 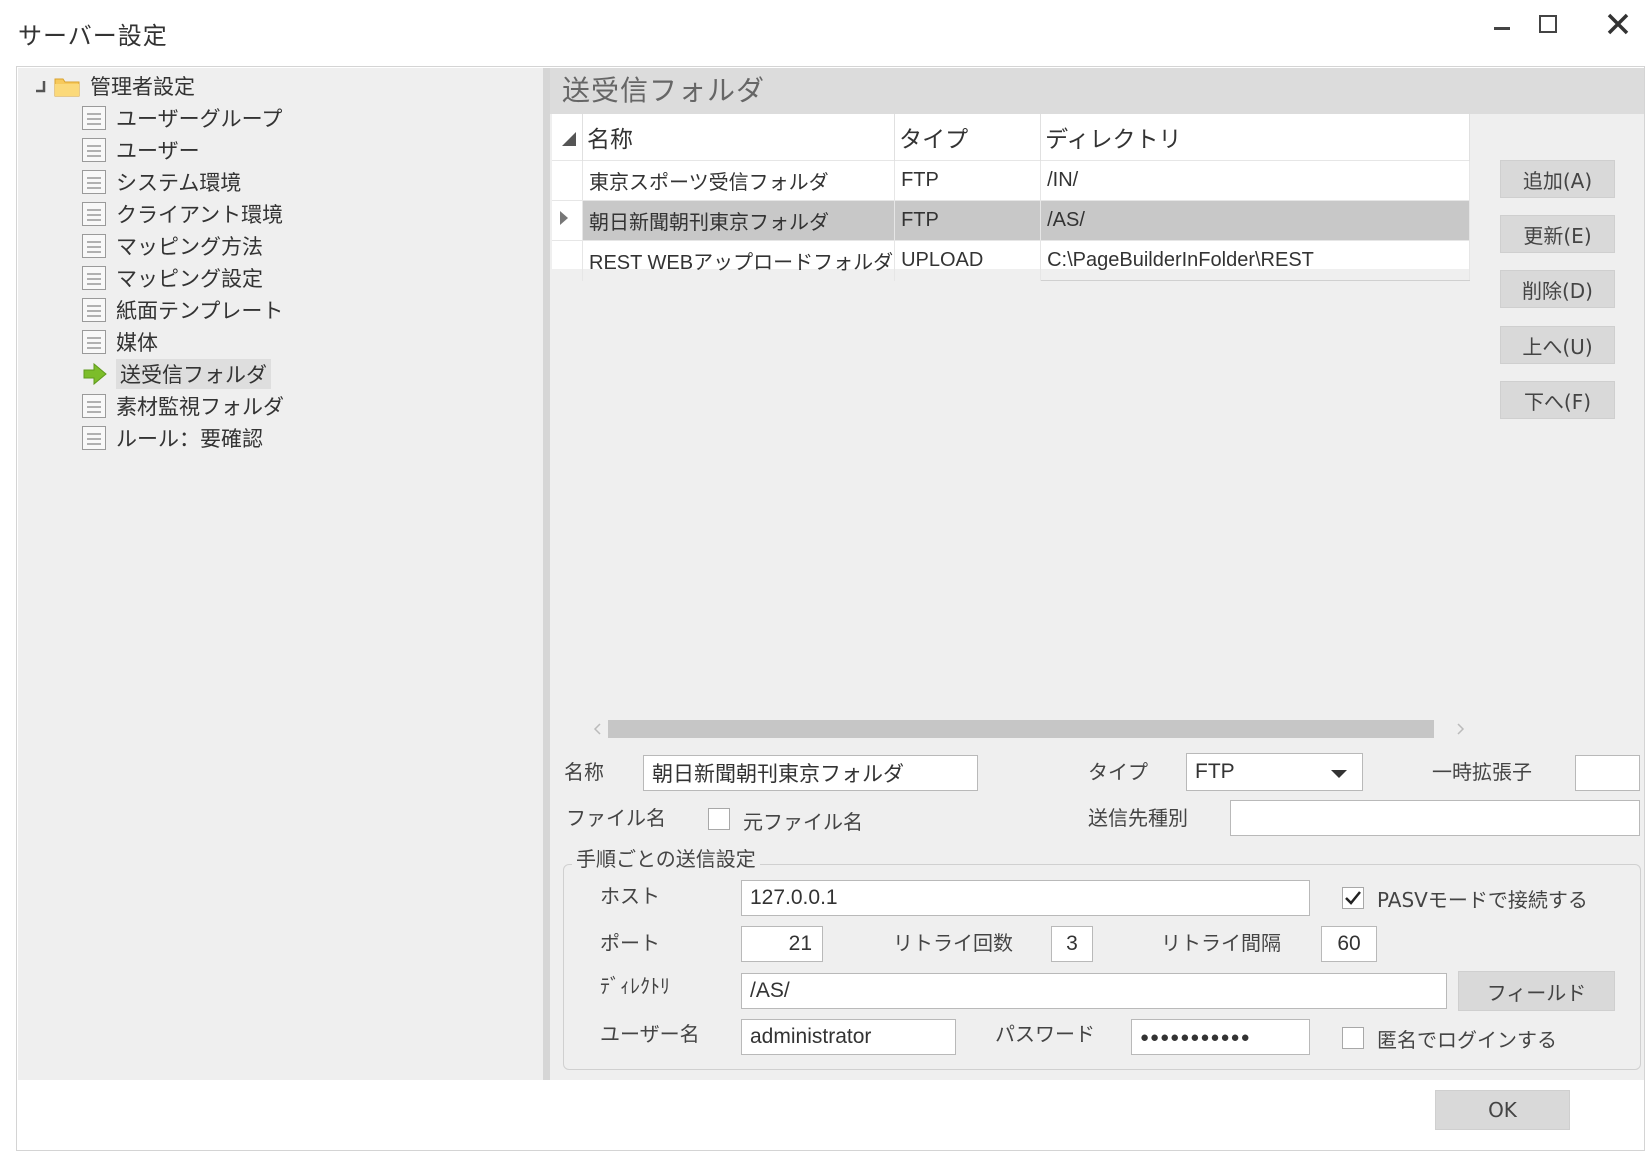 I want to click on close-icon, so click(x=1618, y=24).